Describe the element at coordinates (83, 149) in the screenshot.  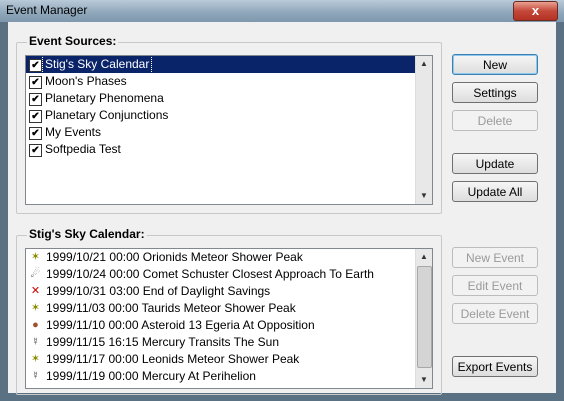
I see `source-label: Softpedia Test` at that location.